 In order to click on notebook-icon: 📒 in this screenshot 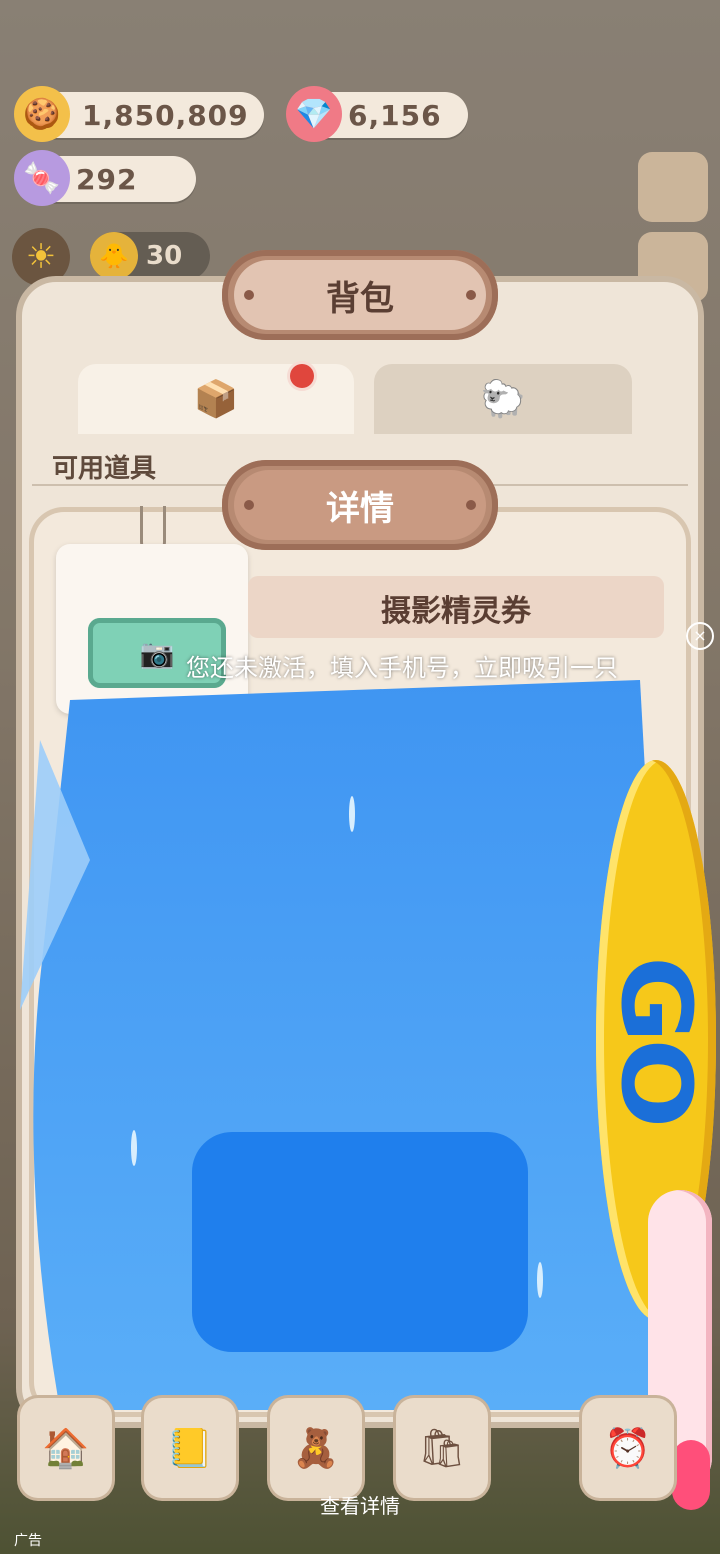, I will do `click(190, 1447)`.